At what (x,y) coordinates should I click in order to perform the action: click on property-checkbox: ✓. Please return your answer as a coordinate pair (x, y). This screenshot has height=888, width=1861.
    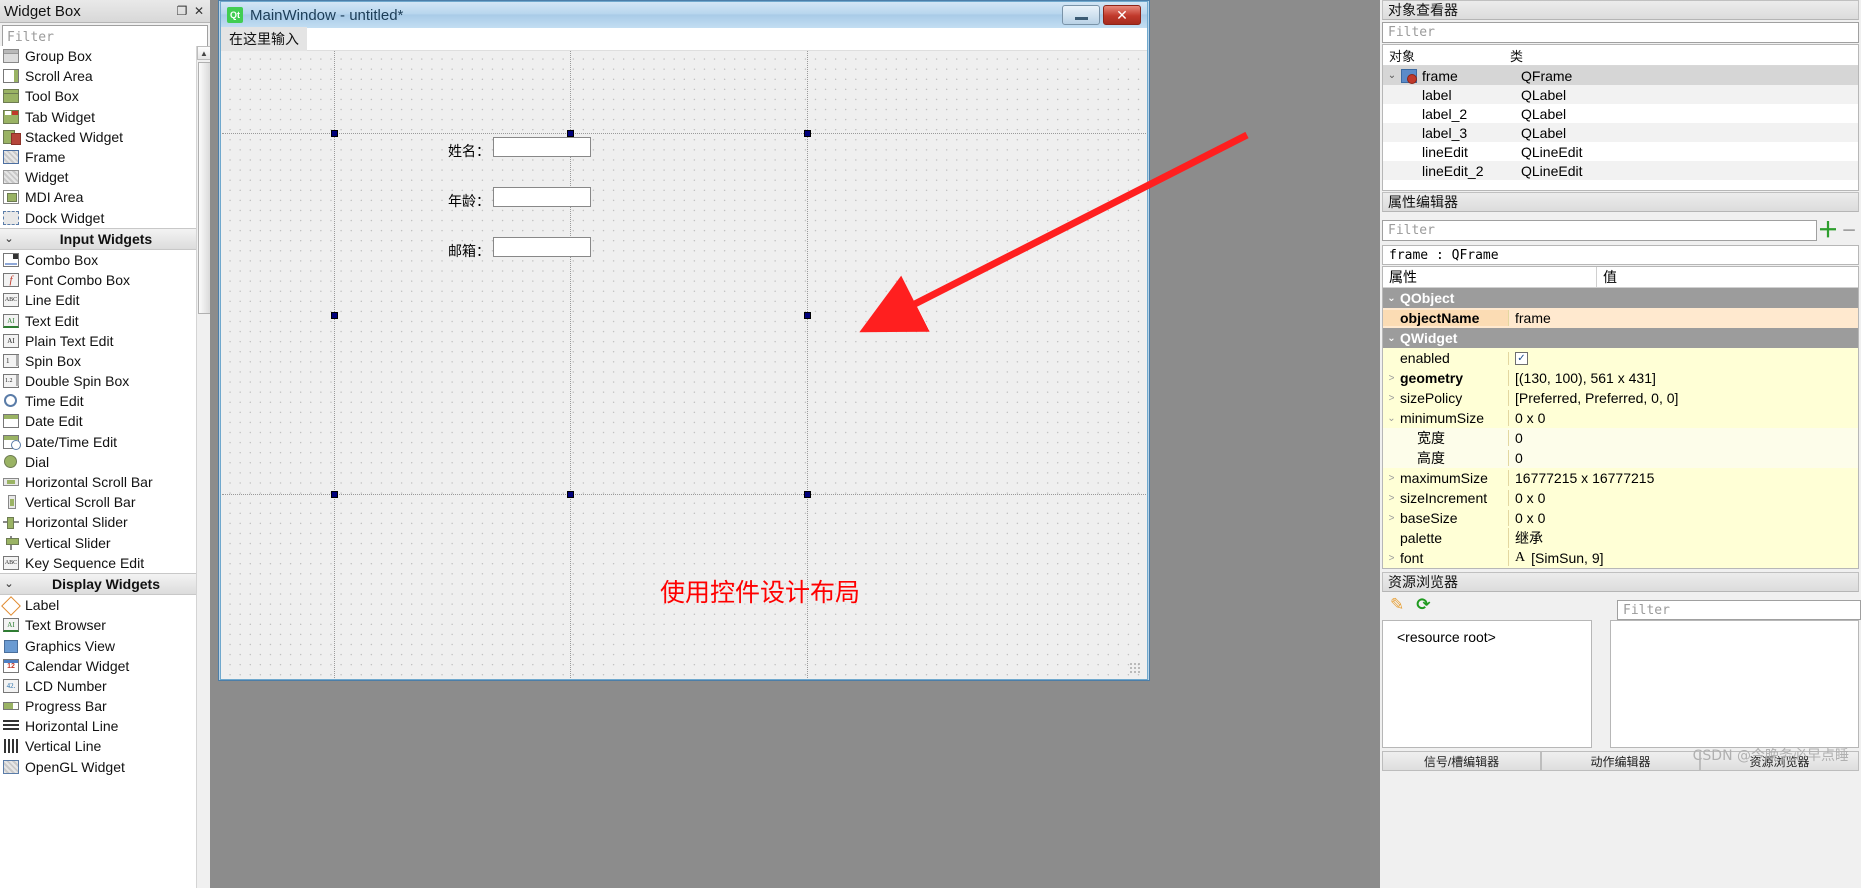
    Looking at the image, I should click on (1521, 358).